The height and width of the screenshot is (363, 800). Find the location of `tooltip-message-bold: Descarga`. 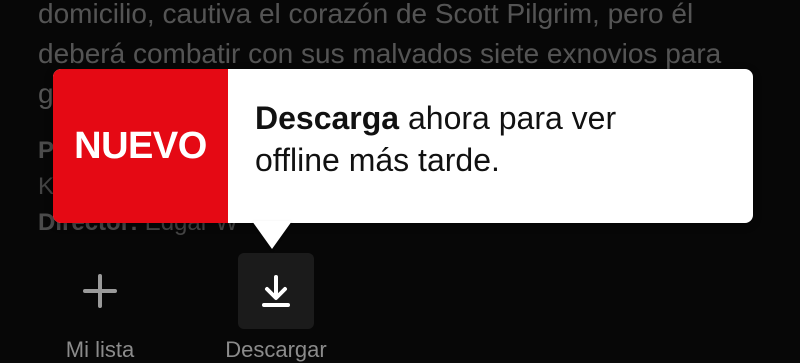

tooltip-message-bold: Descarga is located at coordinates (327, 118).